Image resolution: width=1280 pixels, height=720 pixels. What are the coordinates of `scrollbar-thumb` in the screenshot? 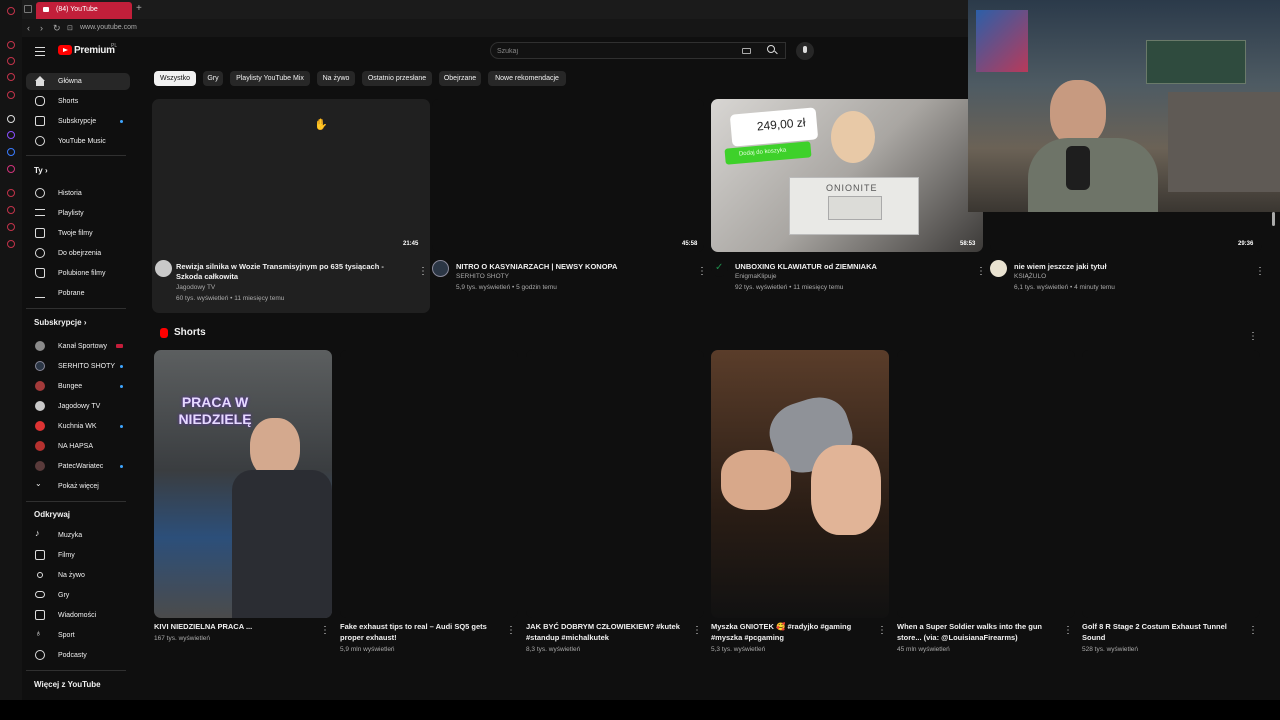 It's located at (1273, 219).